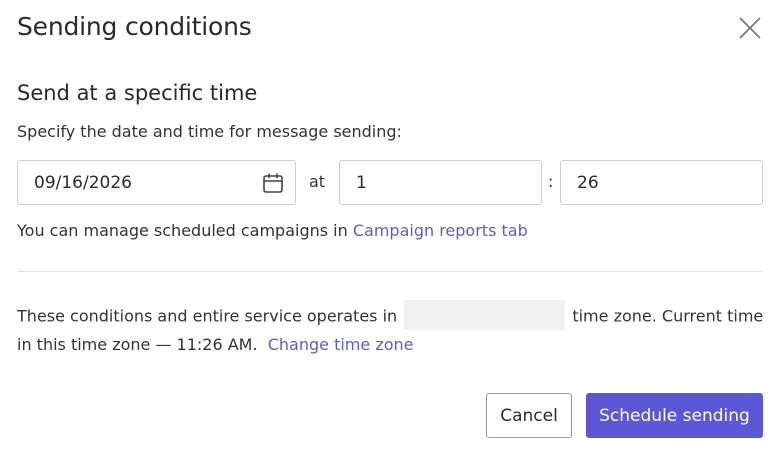 This screenshot has height=452, width=775. Describe the element at coordinates (361, 182) in the screenshot. I see `hour-input-value: 1` at that location.